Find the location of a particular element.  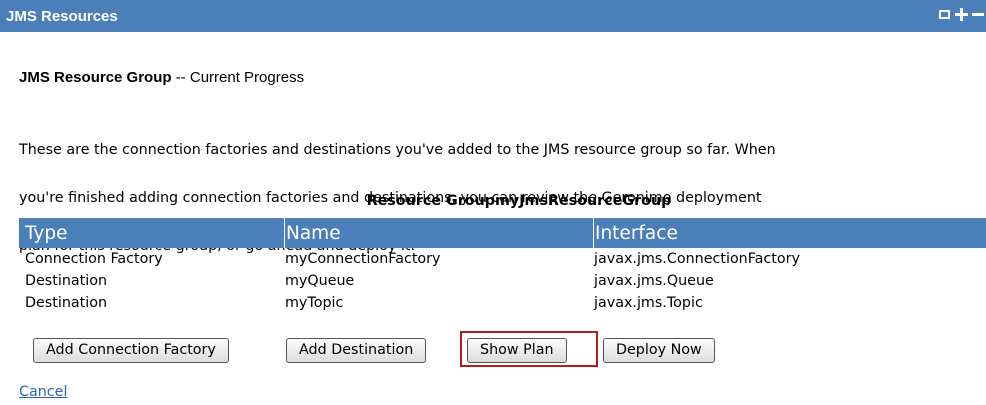

group-heading: JMS Resource Group -- Current Progress is located at coordinates (161, 77).